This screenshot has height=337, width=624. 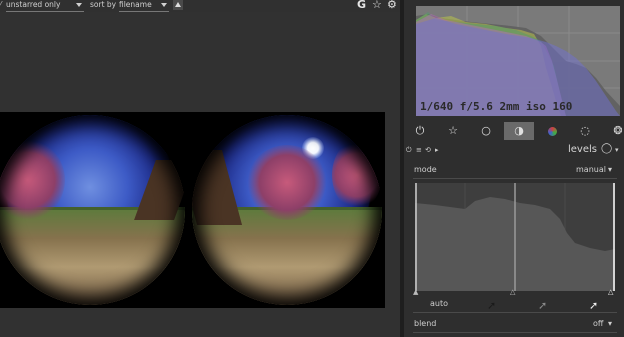 What do you see at coordinates (515, 312) in the screenshot?
I see `picker-underline` at bounding box center [515, 312].